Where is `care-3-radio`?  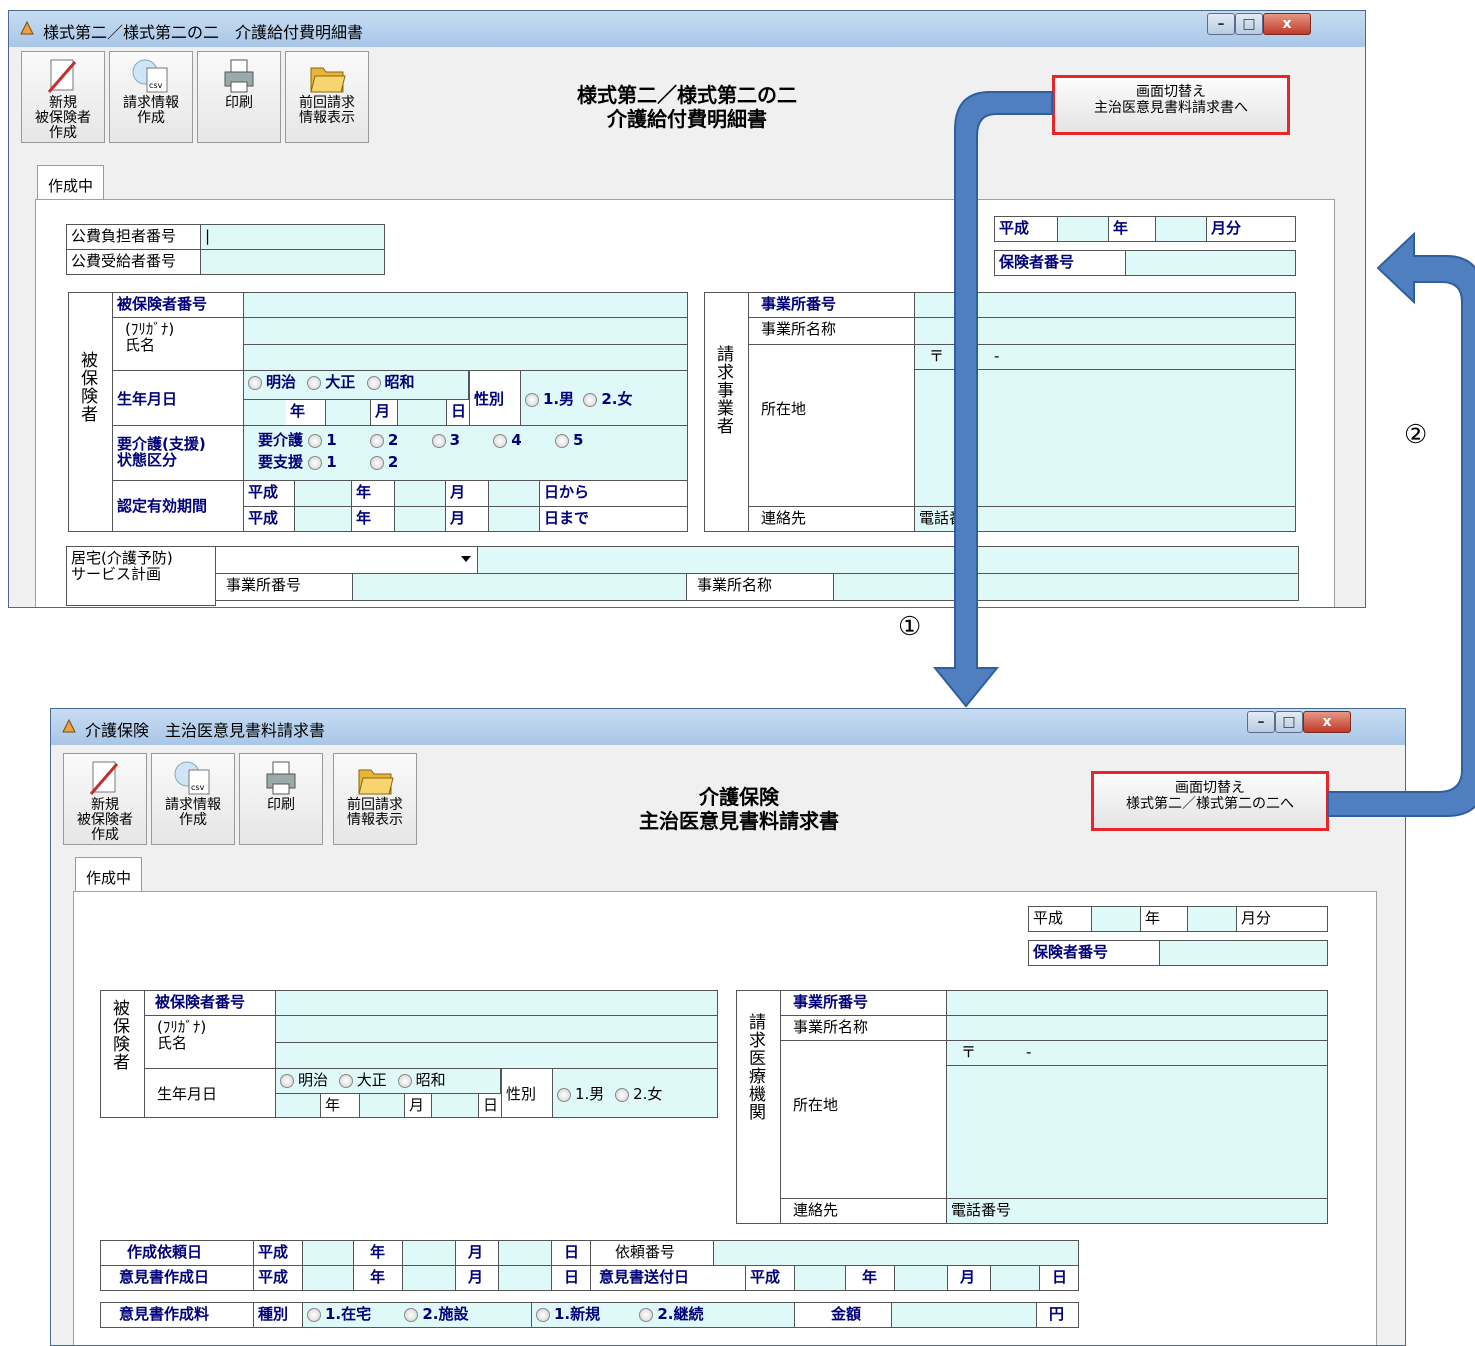
care-3-radio is located at coordinates (438, 440).